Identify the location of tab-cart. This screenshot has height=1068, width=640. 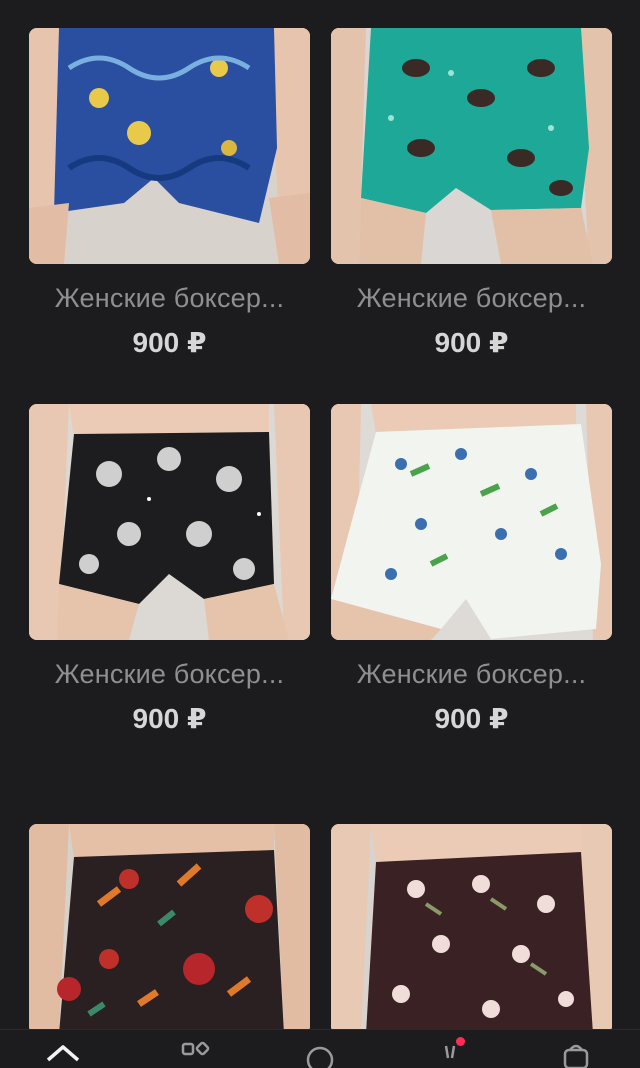
(575, 1053).